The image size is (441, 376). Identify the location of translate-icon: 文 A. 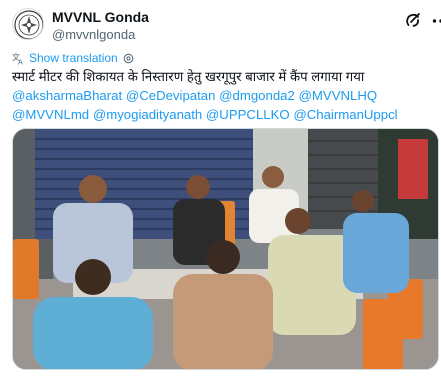
(17, 58).